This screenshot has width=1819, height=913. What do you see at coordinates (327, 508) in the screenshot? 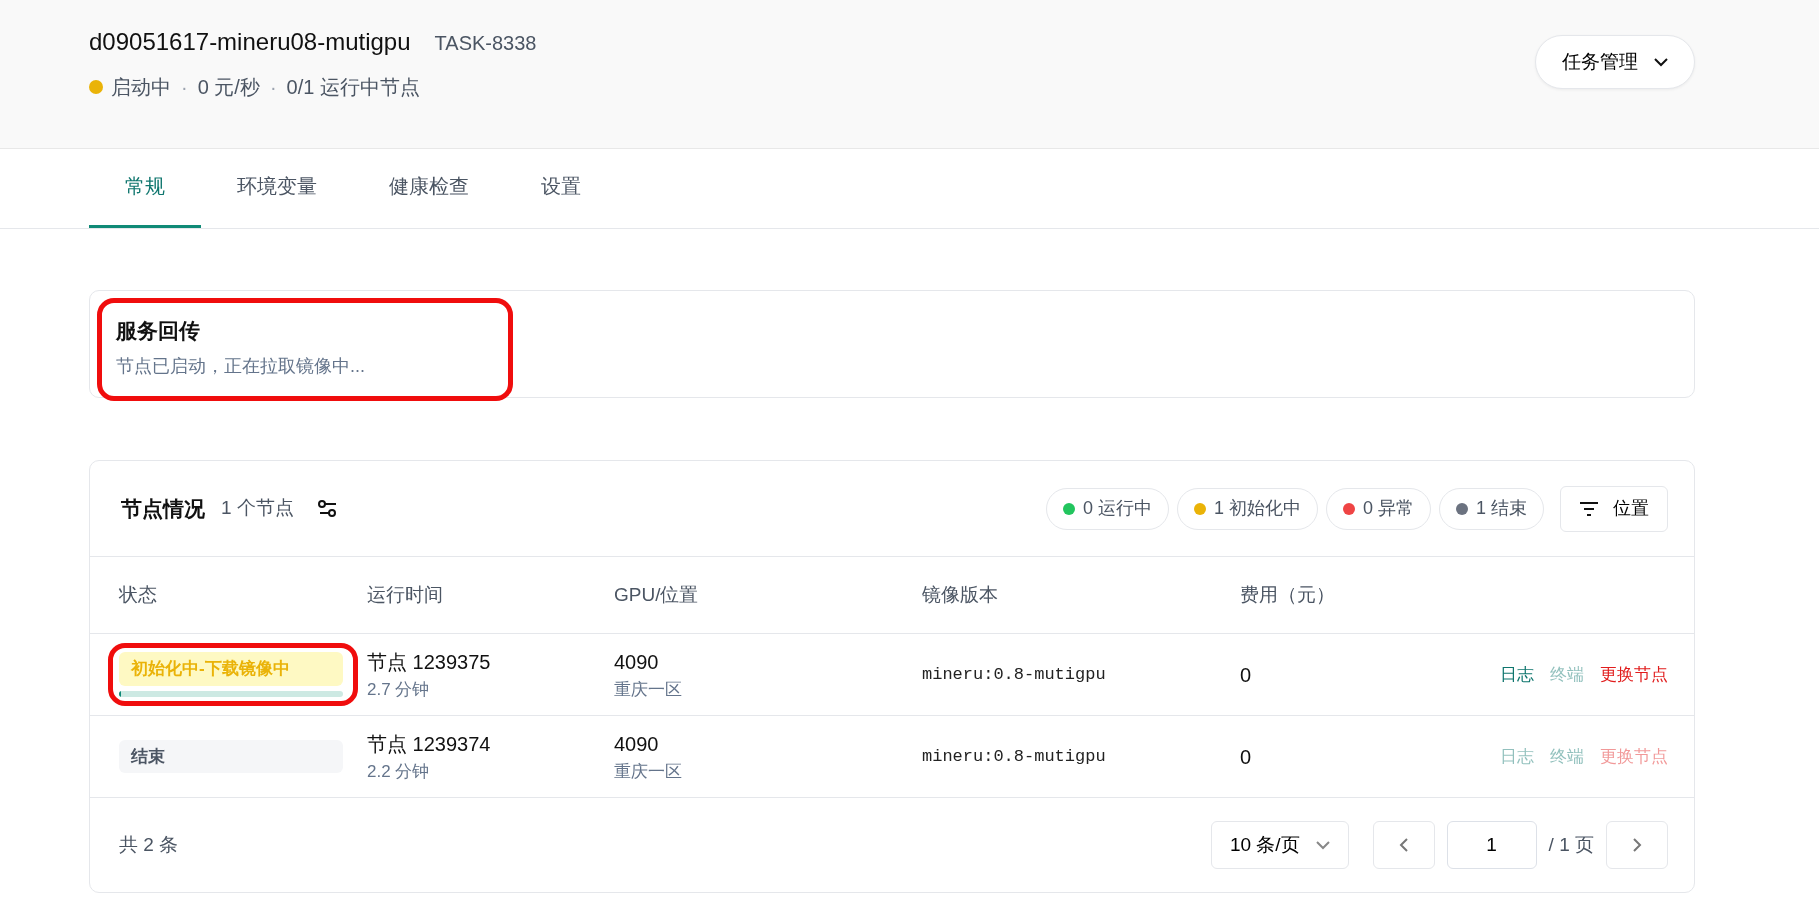
I see `filter-sliders-icon` at bounding box center [327, 508].